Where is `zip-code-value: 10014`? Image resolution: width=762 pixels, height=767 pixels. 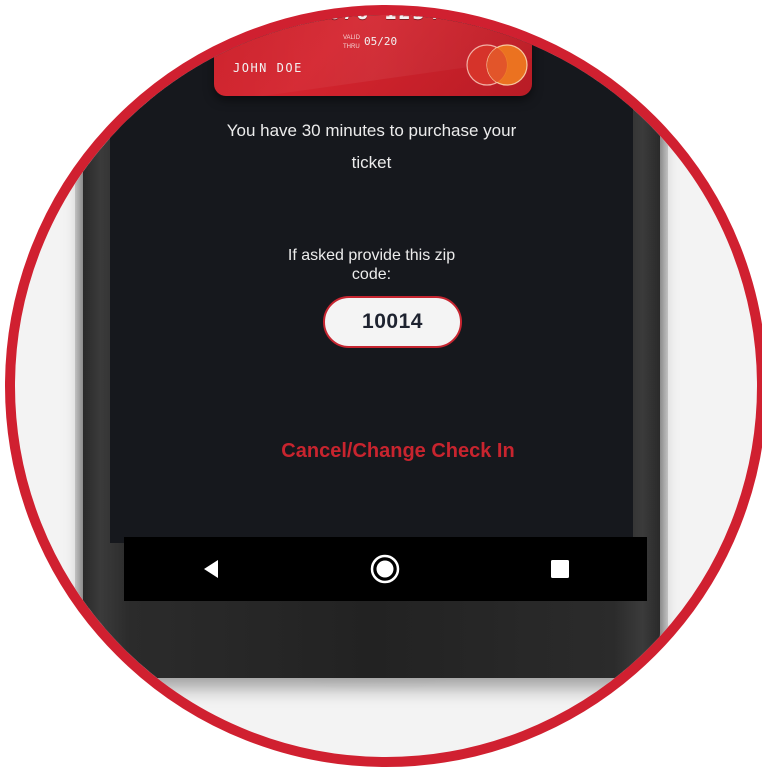 zip-code-value: 10014 is located at coordinates (392, 322).